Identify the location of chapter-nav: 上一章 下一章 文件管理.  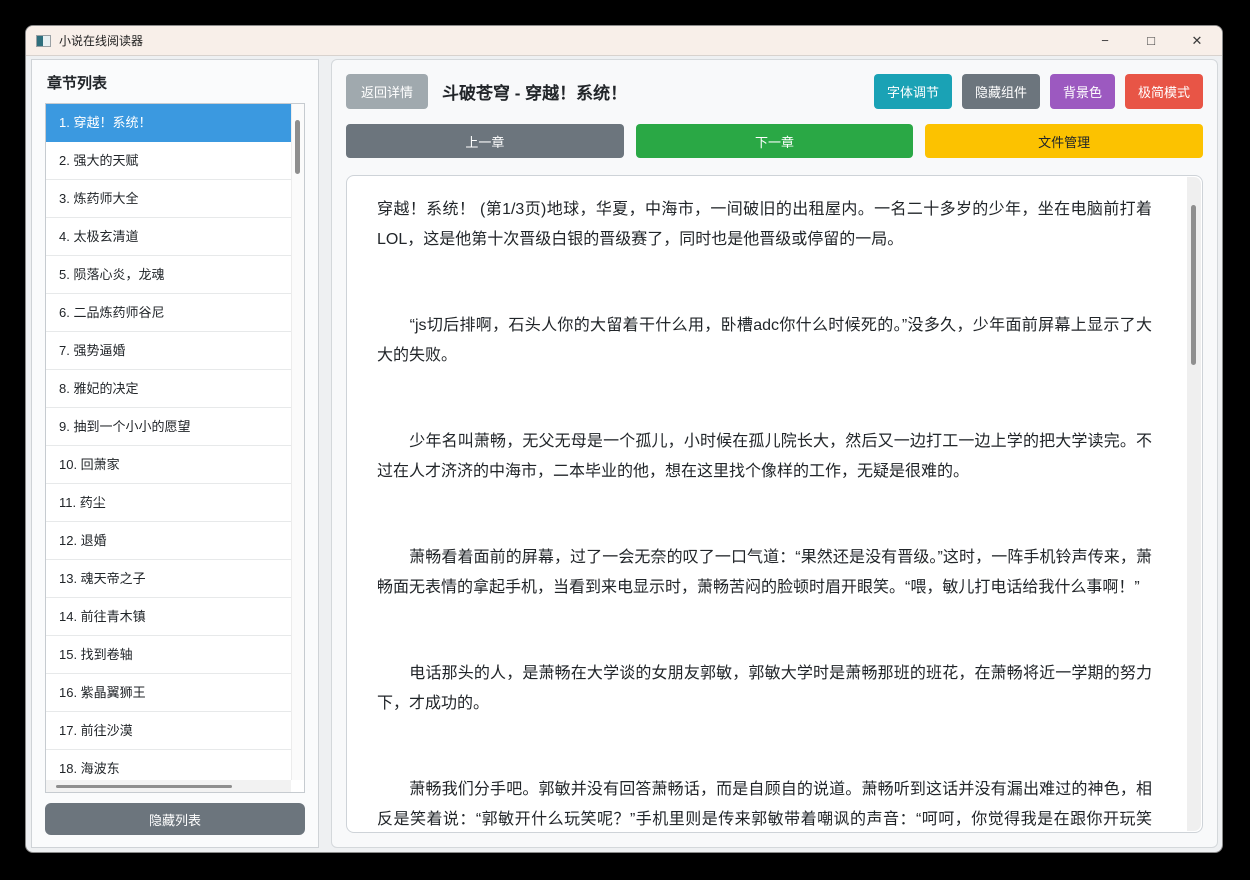
(775, 141).